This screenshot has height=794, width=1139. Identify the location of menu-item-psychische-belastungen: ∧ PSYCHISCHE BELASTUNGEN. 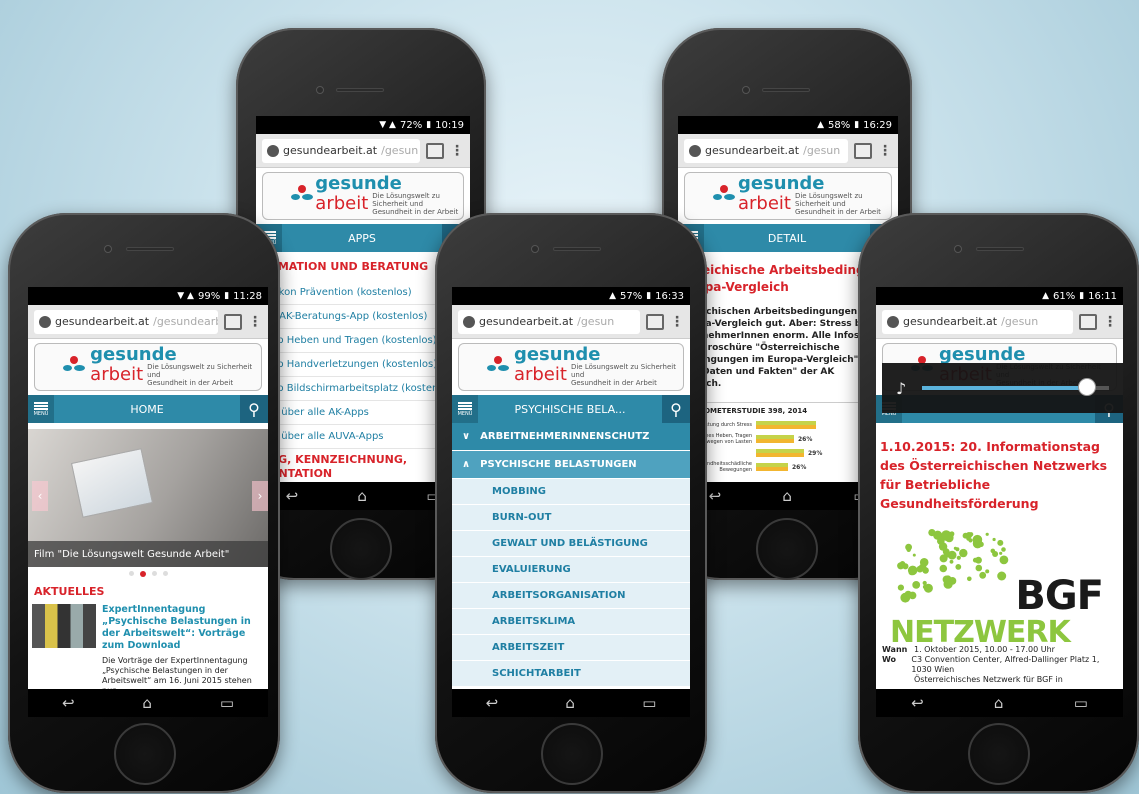
(571, 465).